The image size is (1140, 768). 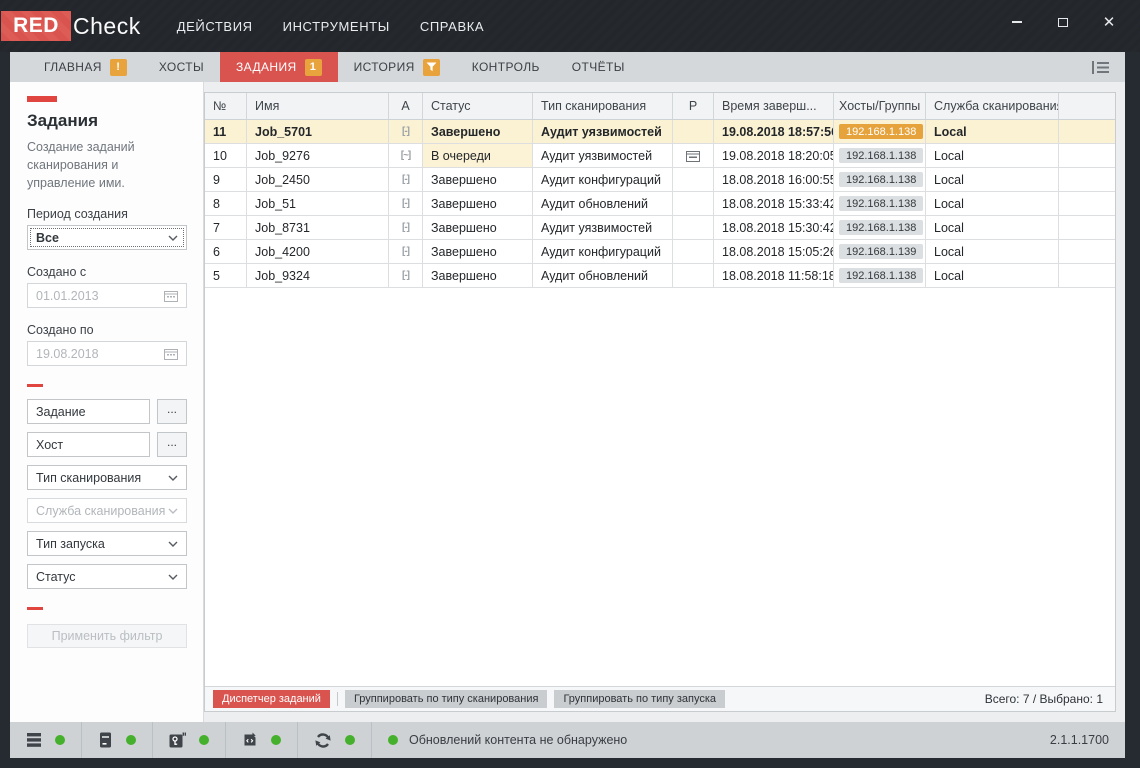 What do you see at coordinates (107, 511) in the screenshot?
I see `scan-service-select: Служба сканирования` at bounding box center [107, 511].